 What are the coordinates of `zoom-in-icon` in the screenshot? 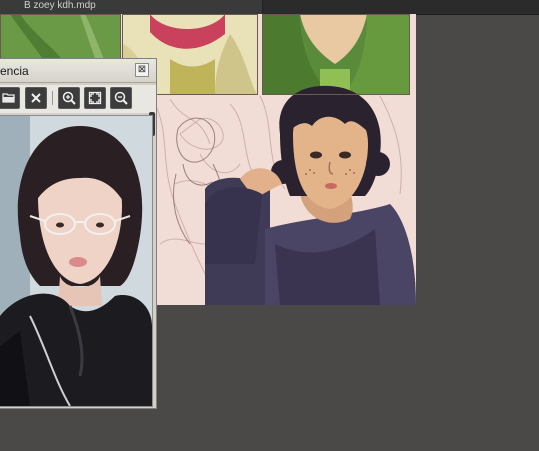 It's located at (69, 98).